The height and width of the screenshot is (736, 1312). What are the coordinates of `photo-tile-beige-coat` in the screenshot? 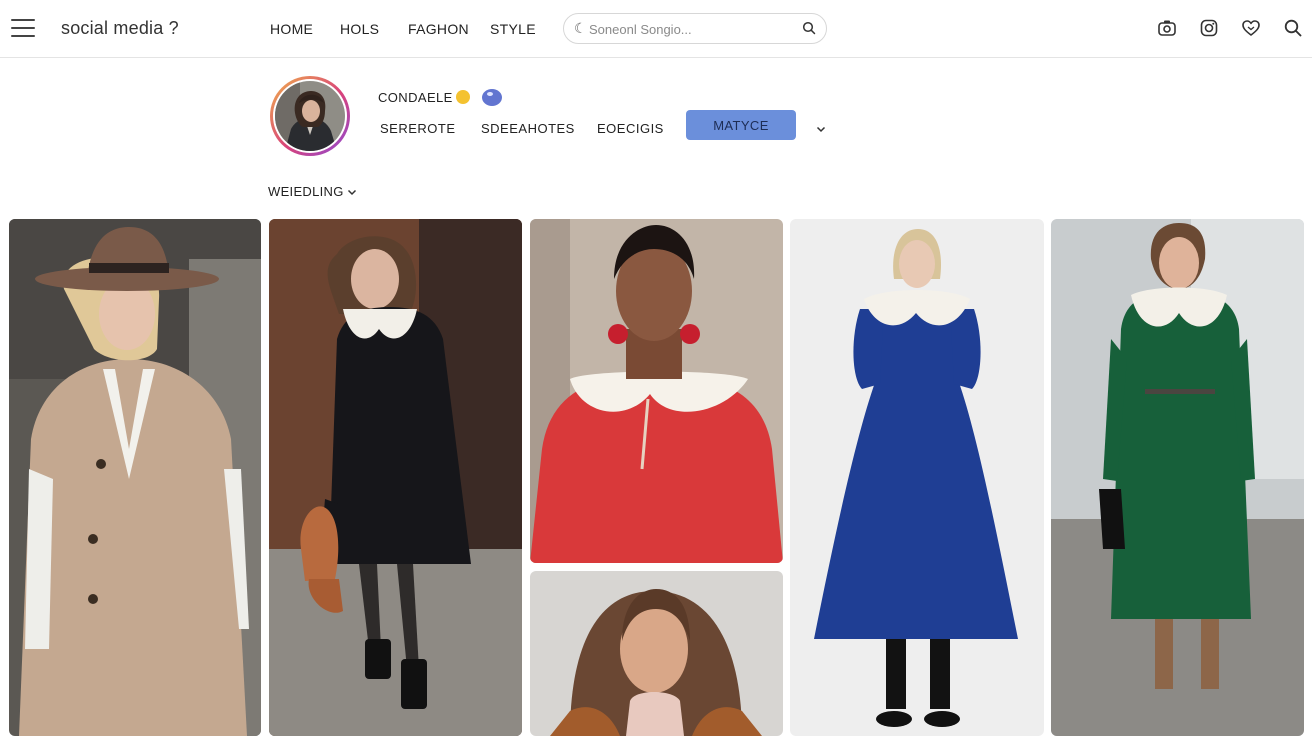 It's located at (135, 477).